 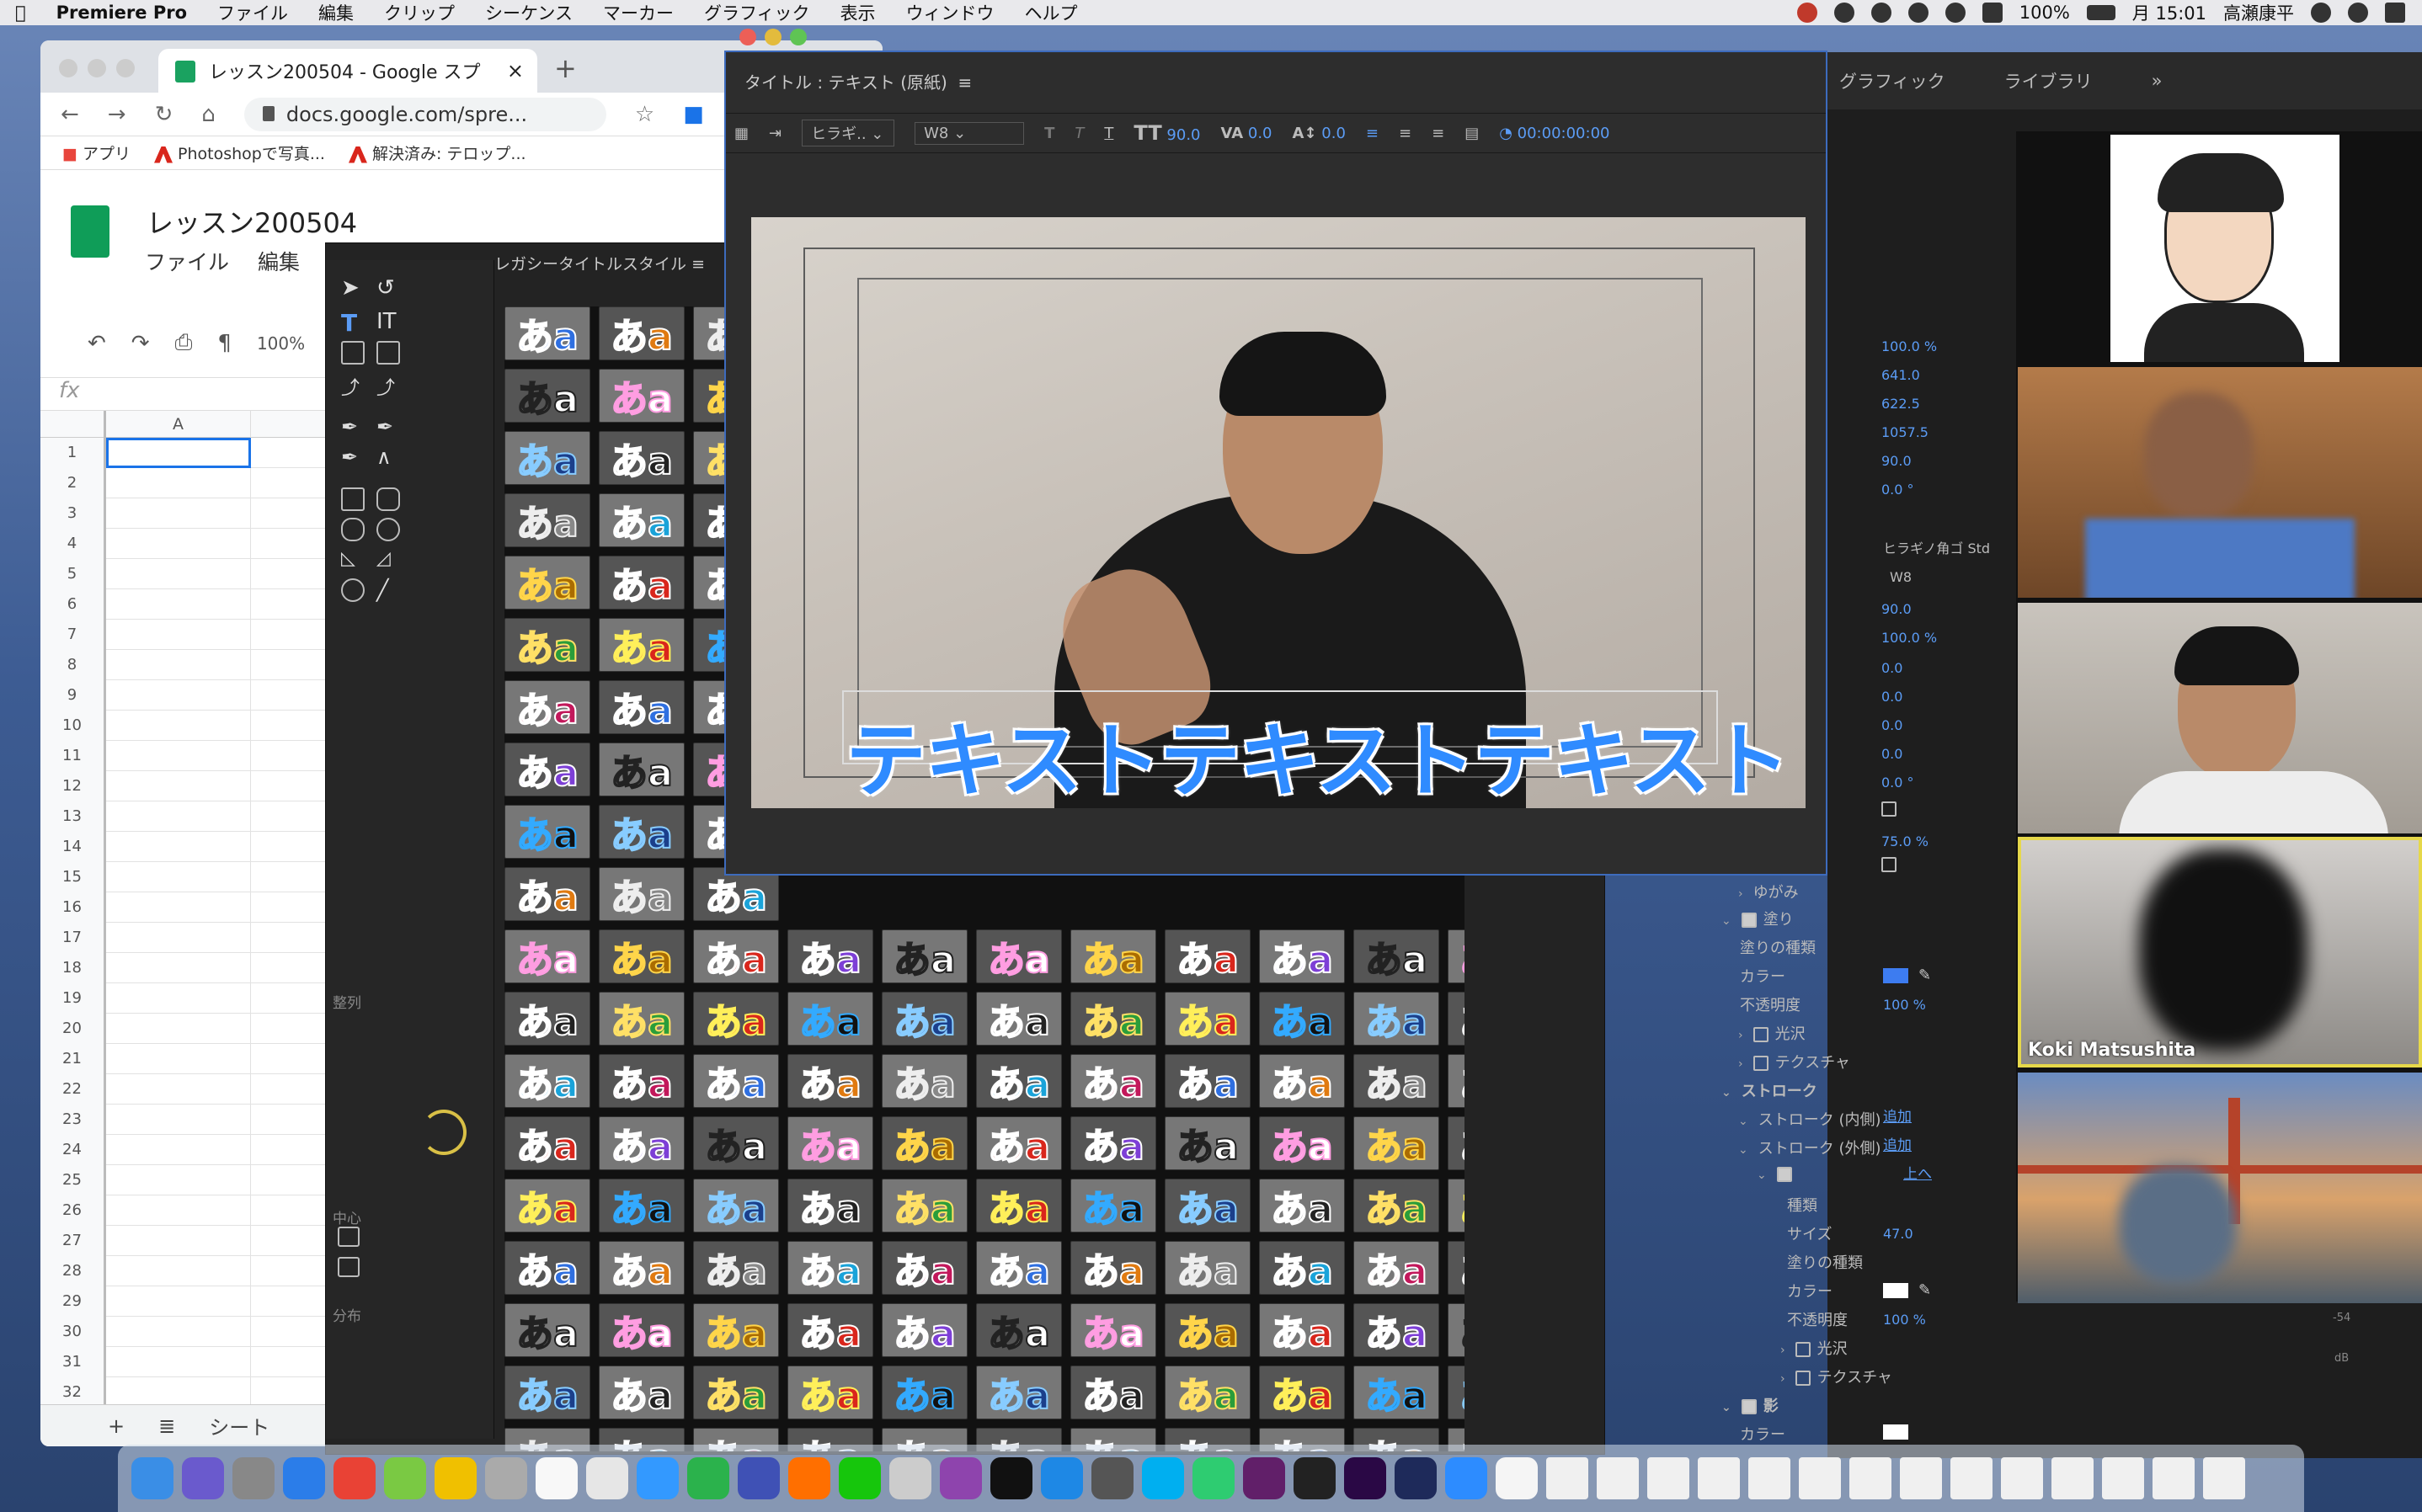 I want to click on rounded-corner-tool-icon, so click(x=388, y=530).